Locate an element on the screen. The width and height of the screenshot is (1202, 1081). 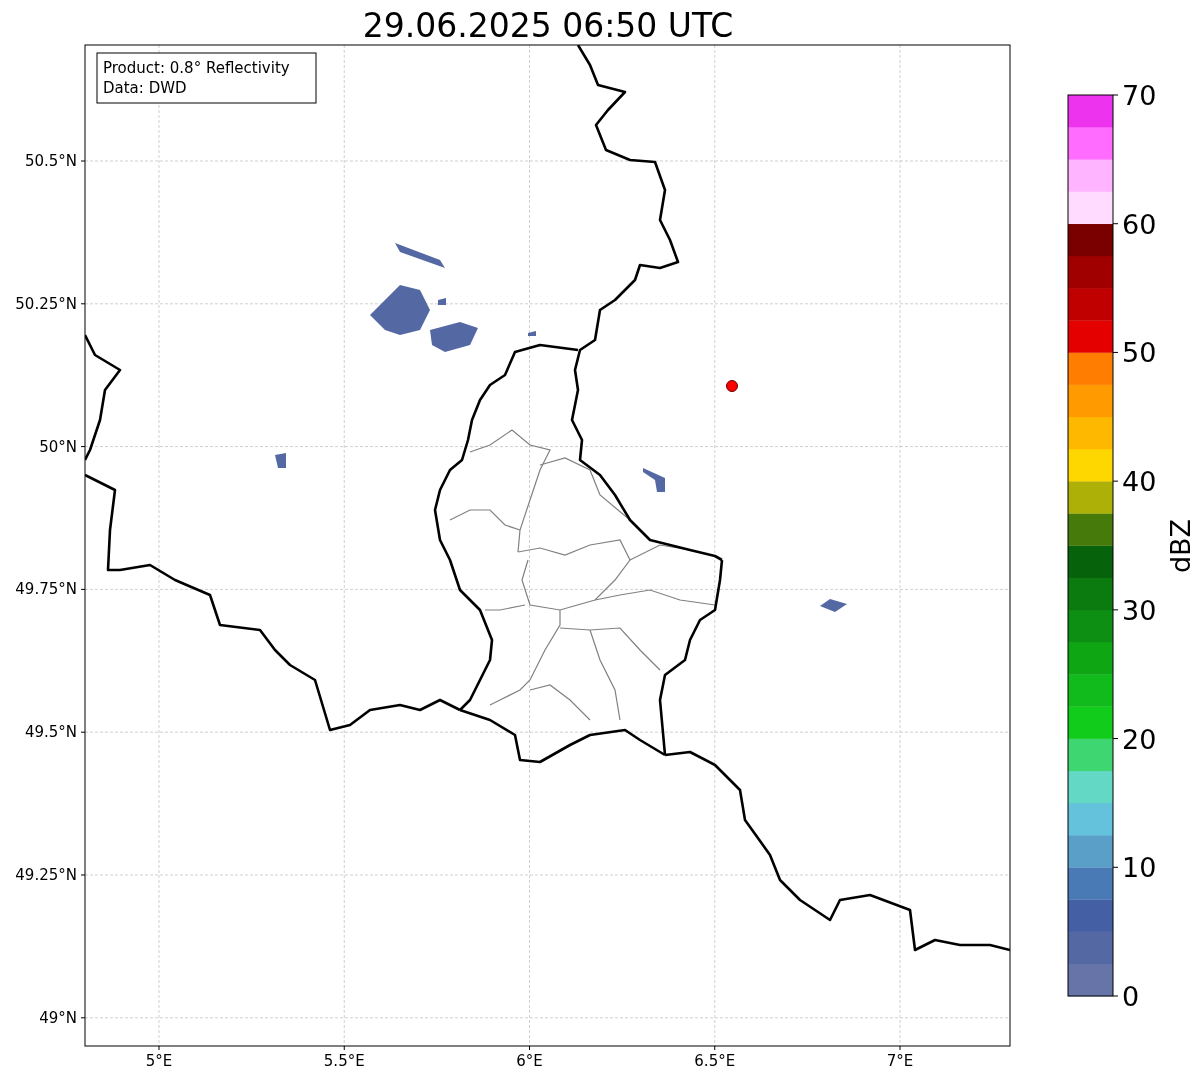
axis-tick-label: 6.5°E is located at coordinates (715, 1061).